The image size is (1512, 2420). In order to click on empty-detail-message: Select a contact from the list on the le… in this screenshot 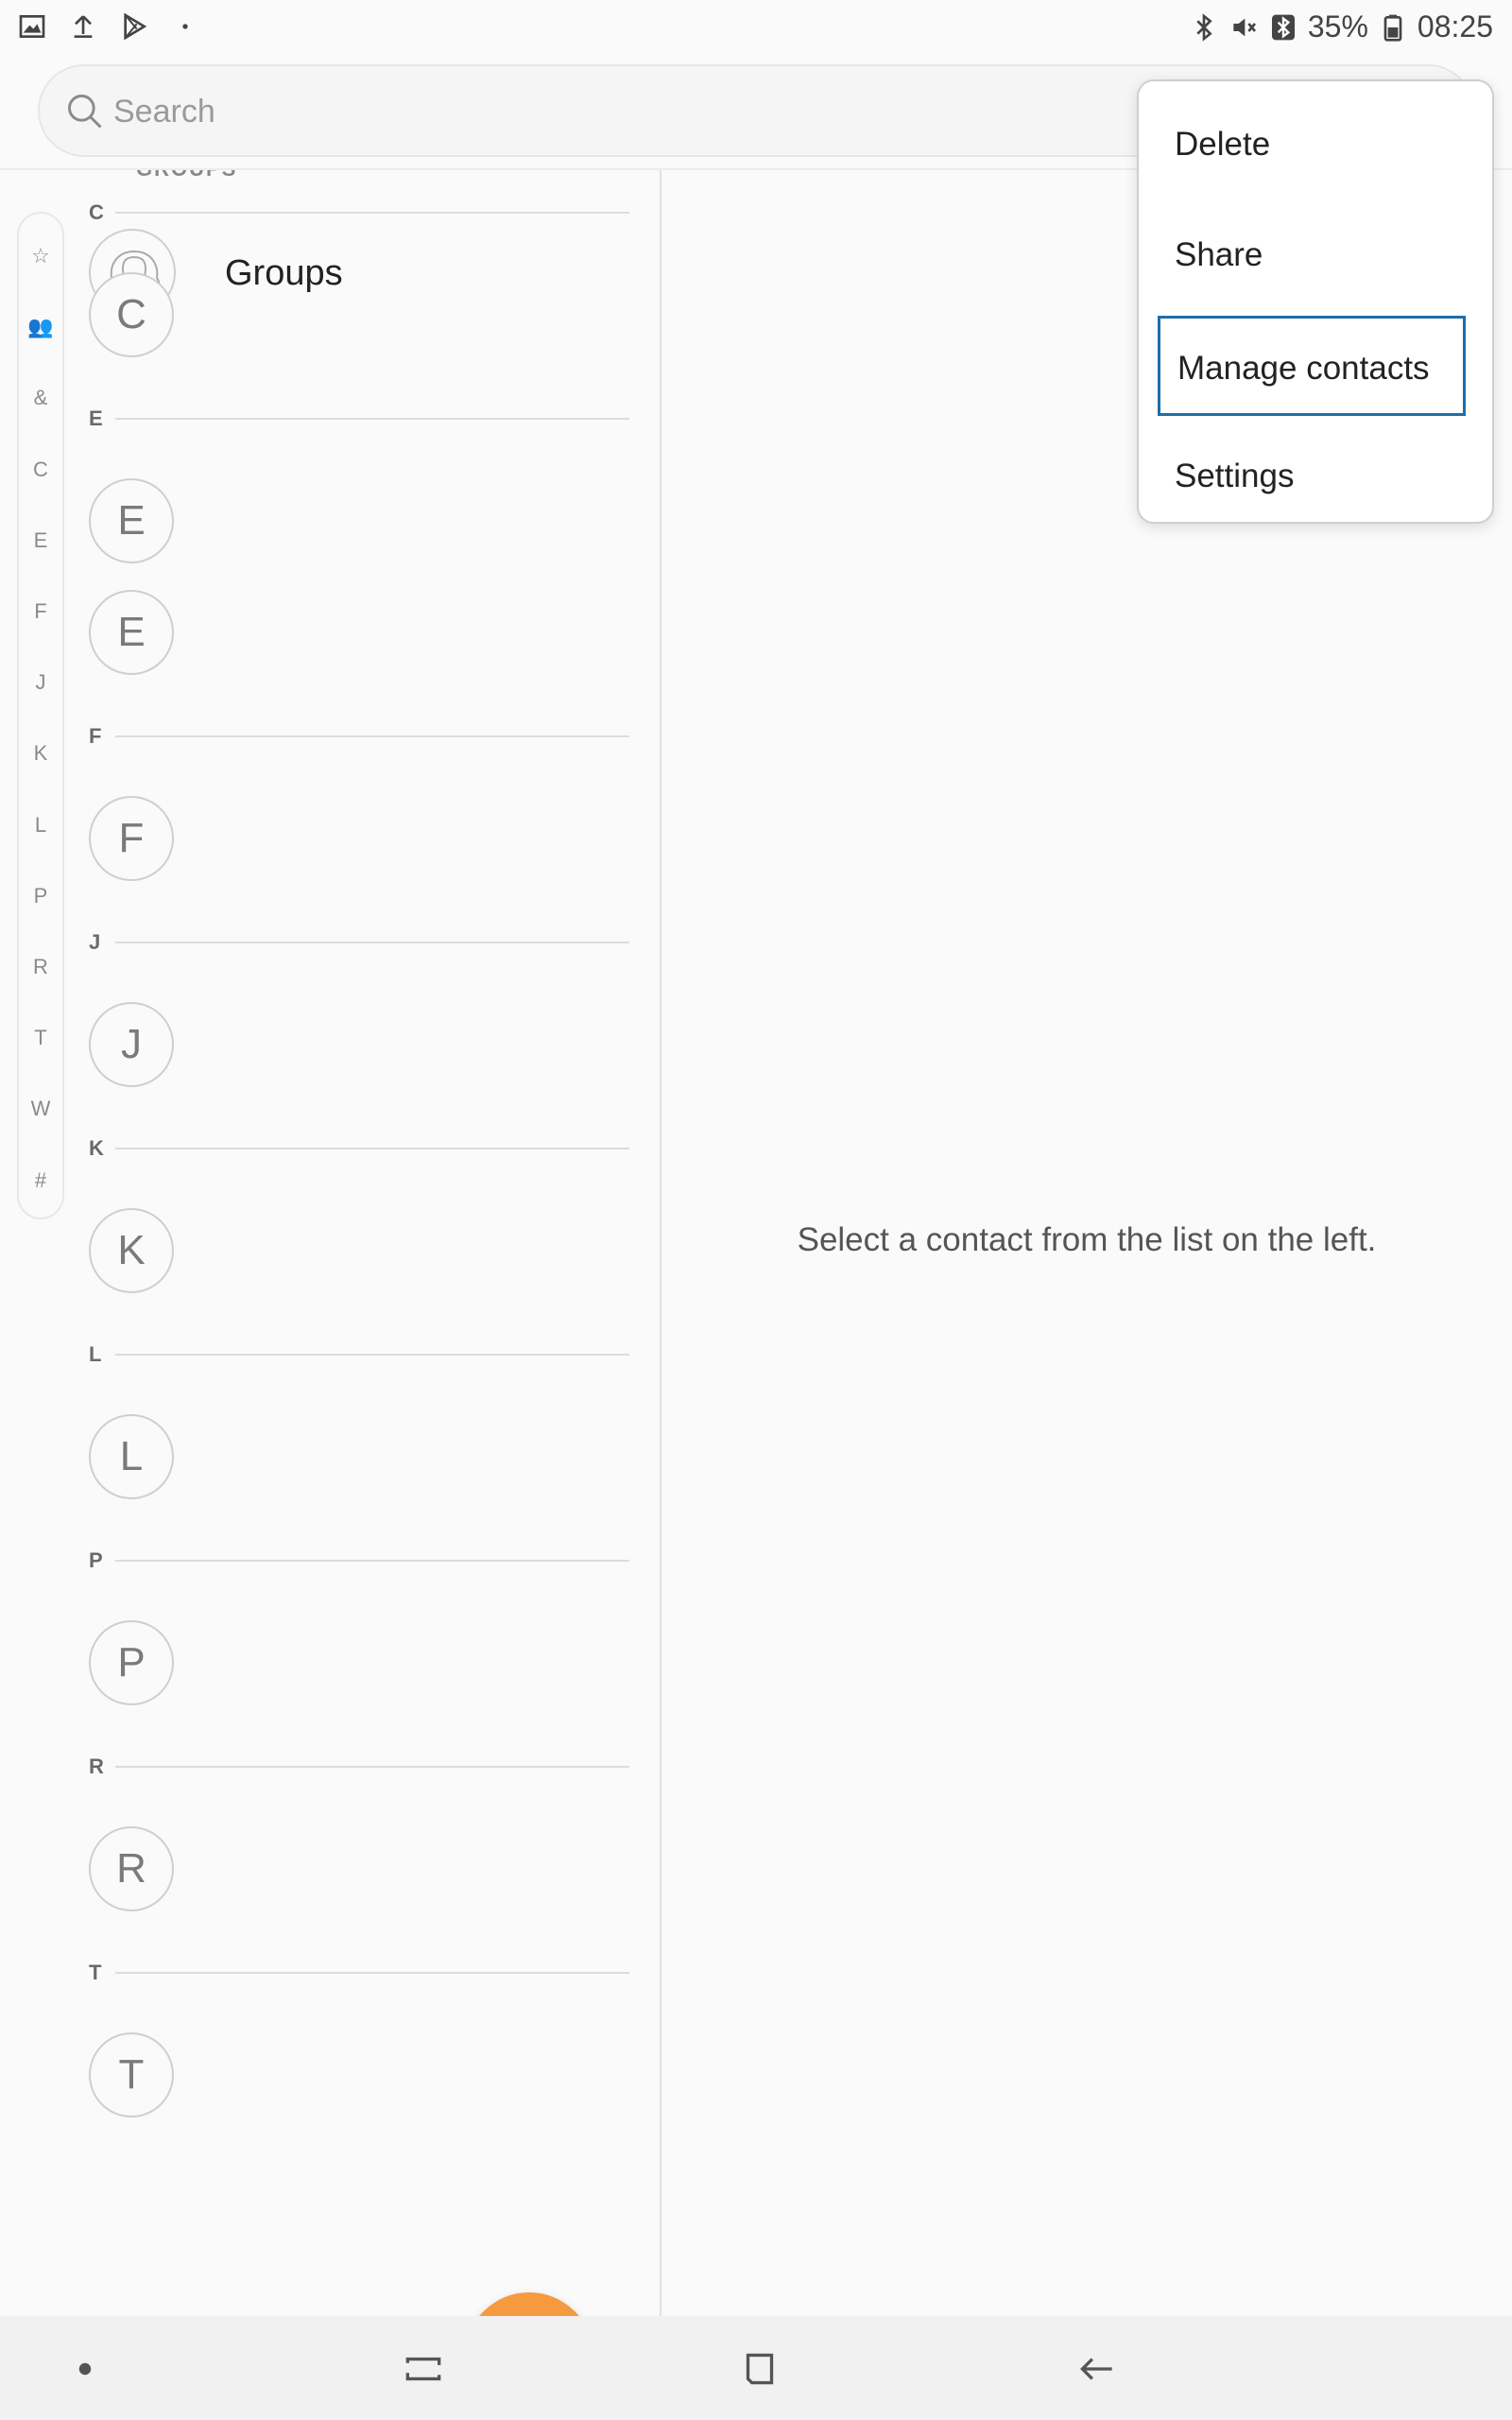, I will do `click(1087, 1239)`.